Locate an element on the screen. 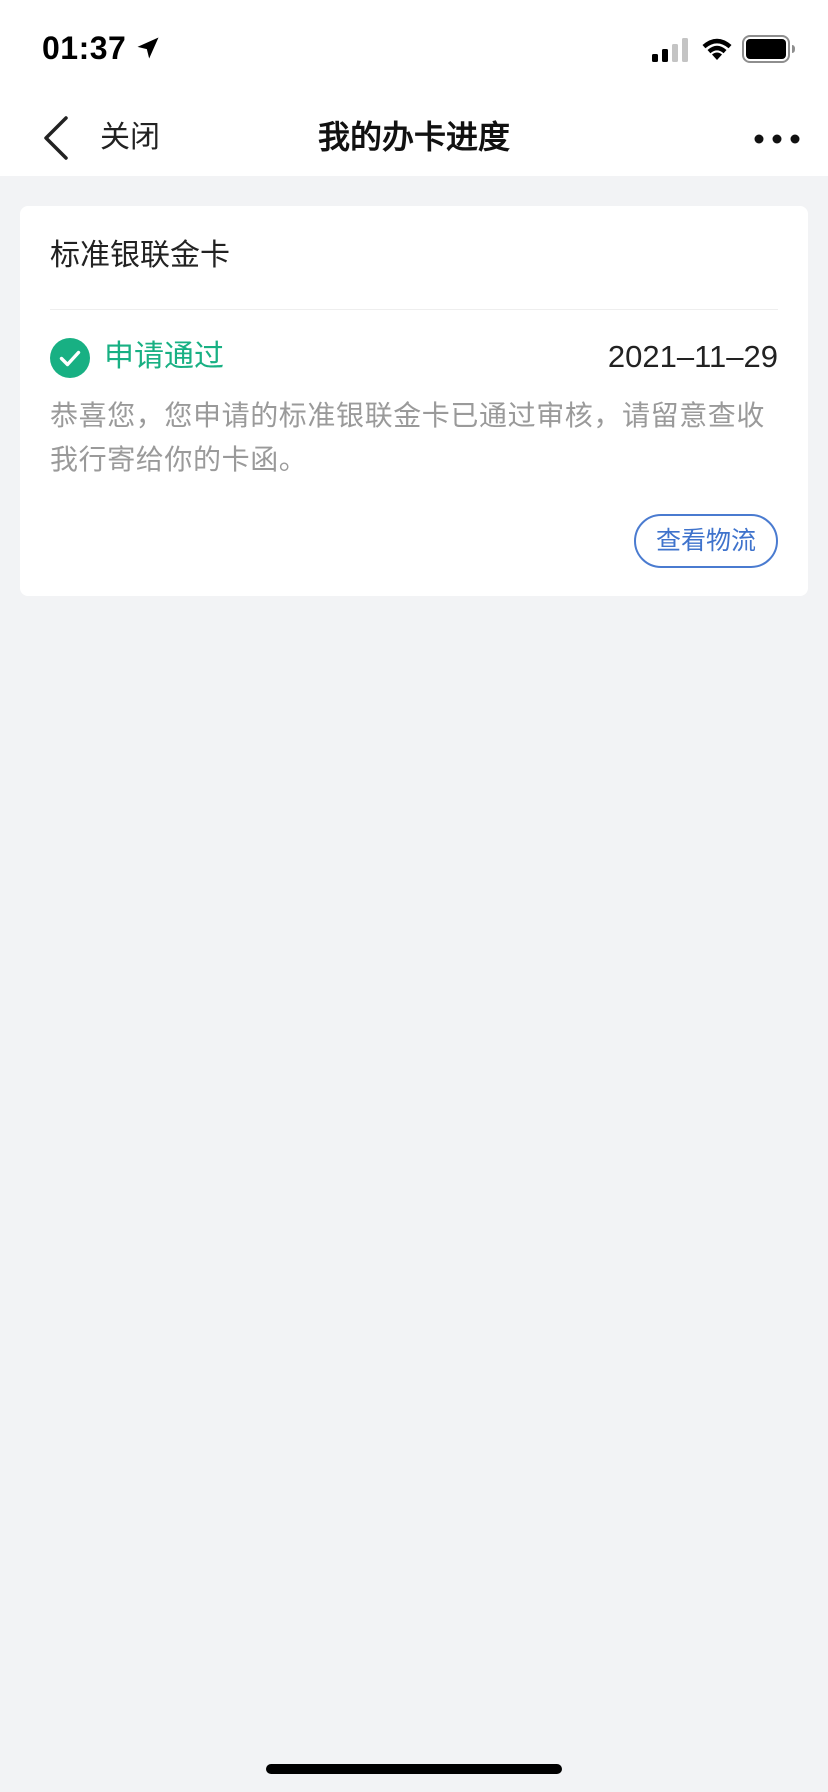 The height and width of the screenshot is (1792, 828). close-button: 关闭 is located at coordinates (130, 138).